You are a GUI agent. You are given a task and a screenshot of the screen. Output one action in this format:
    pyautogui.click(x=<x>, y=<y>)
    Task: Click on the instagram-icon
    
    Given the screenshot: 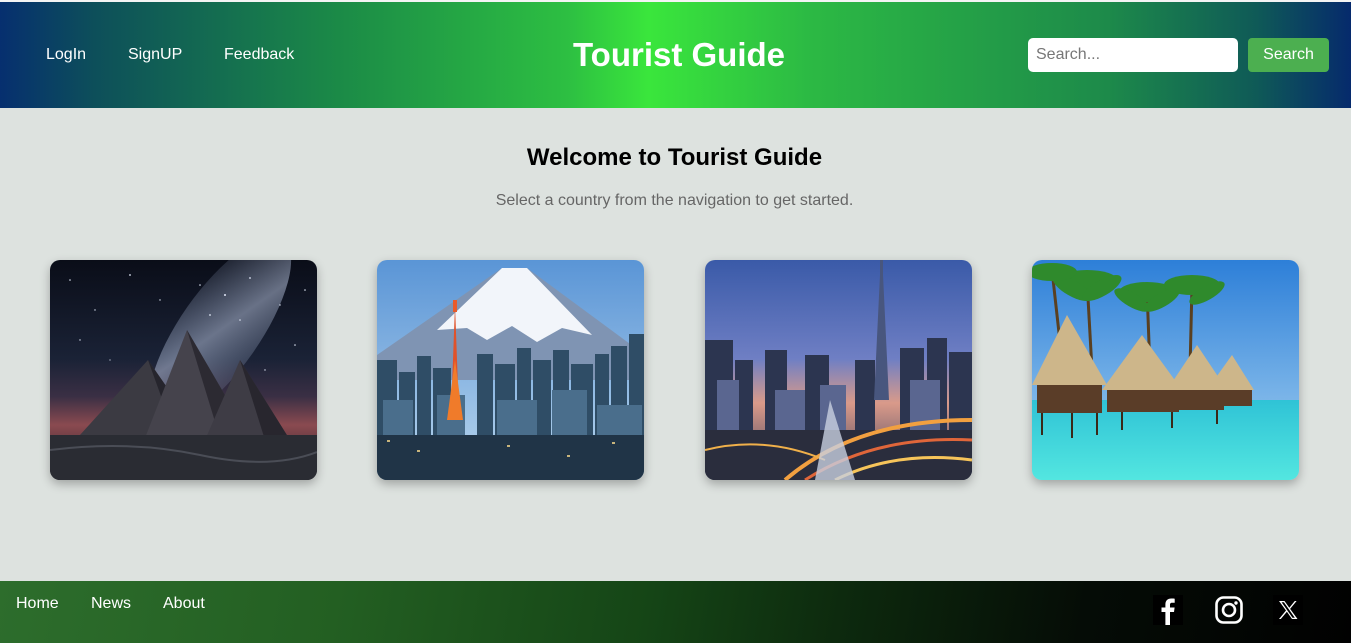 What is the action you would take?
    pyautogui.click(x=1229, y=610)
    